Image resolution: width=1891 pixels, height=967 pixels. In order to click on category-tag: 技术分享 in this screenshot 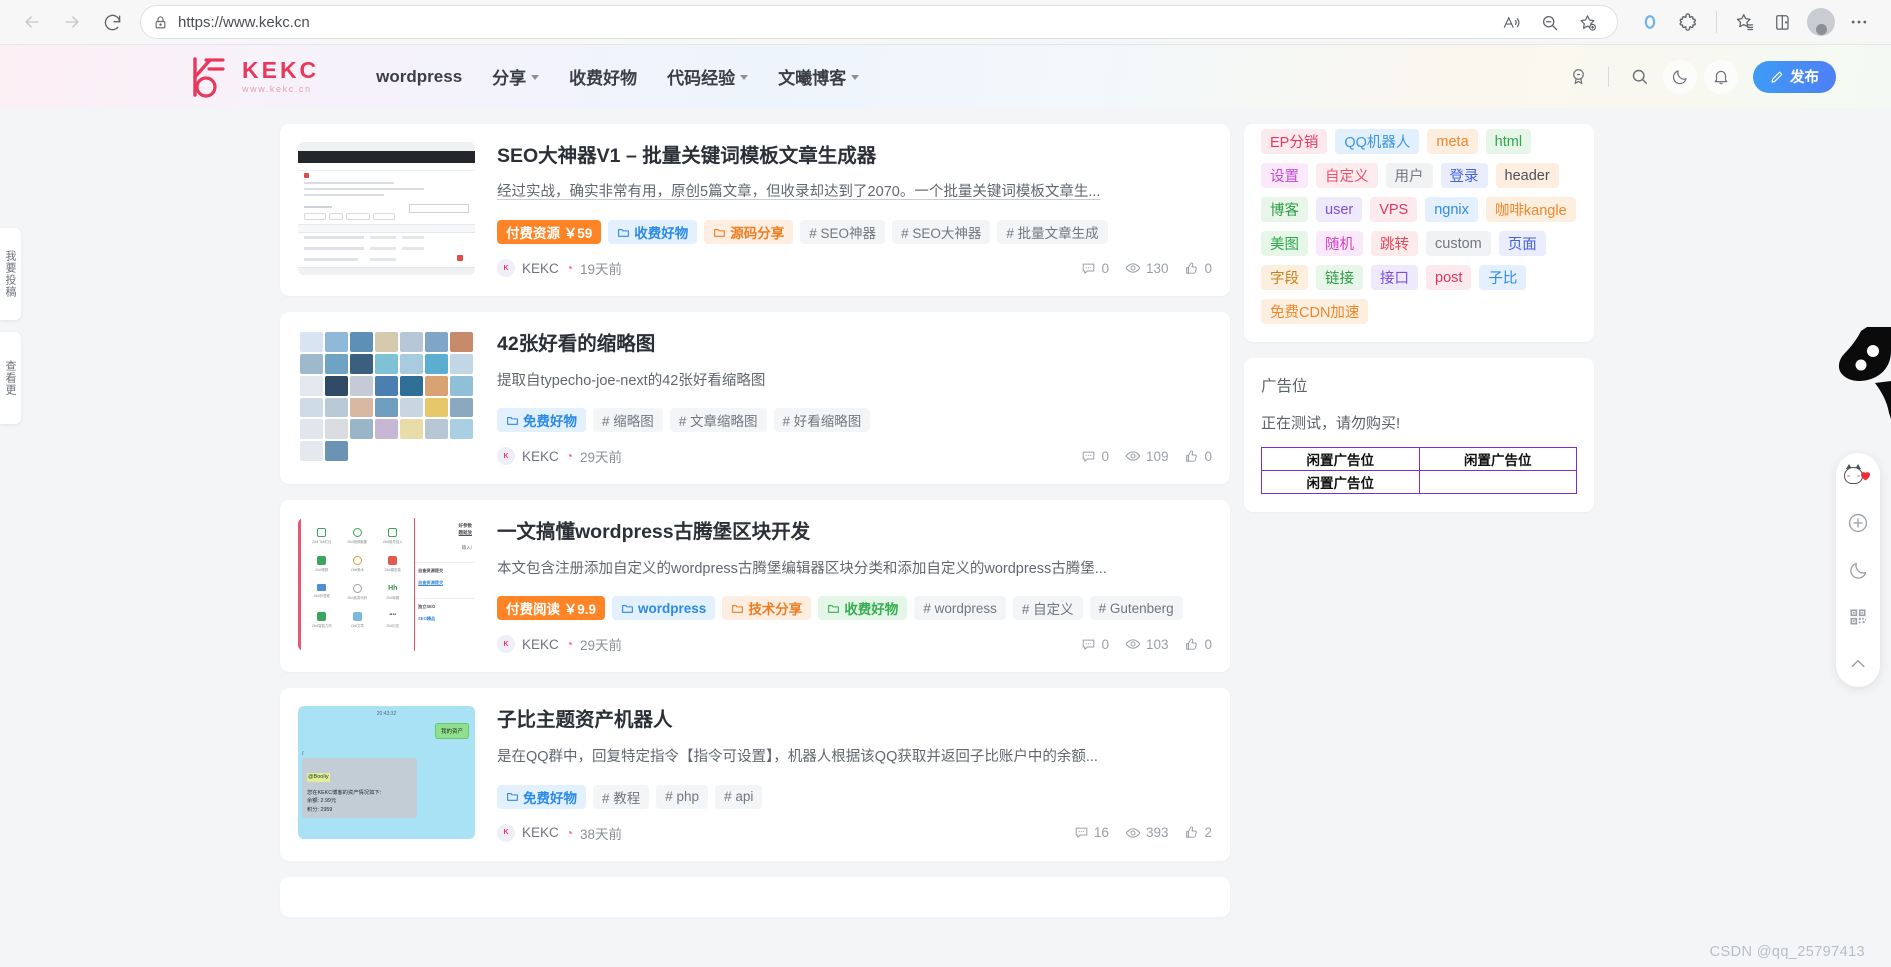, I will do `click(767, 608)`.